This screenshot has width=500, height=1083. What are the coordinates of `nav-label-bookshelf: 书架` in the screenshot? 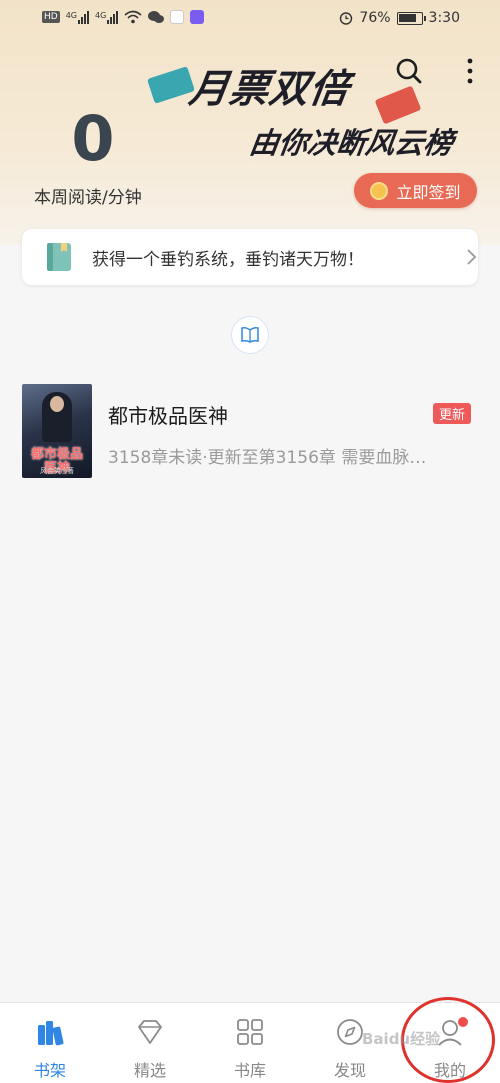 It's located at (49, 1070).